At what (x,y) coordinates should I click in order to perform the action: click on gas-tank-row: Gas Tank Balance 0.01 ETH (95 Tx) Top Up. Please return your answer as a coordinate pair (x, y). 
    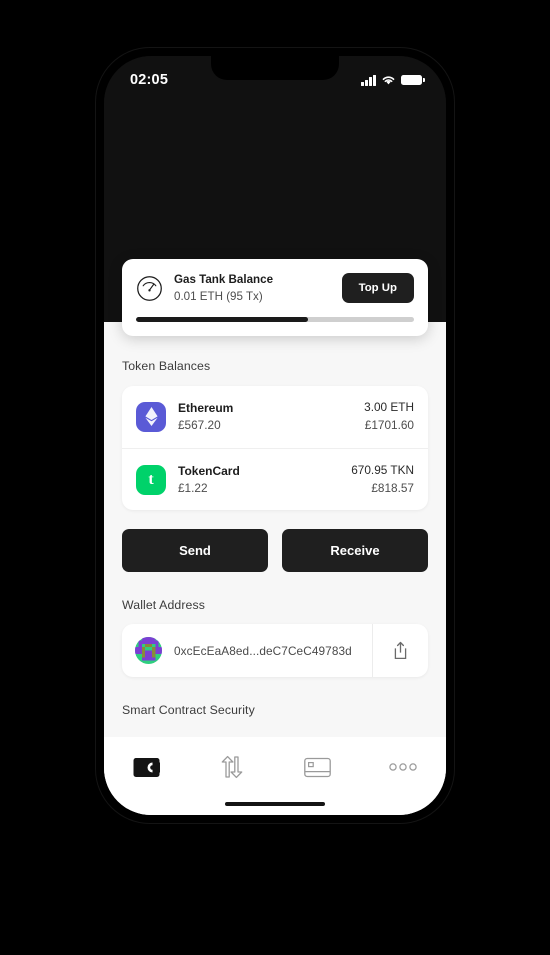
    Looking at the image, I should click on (275, 288).